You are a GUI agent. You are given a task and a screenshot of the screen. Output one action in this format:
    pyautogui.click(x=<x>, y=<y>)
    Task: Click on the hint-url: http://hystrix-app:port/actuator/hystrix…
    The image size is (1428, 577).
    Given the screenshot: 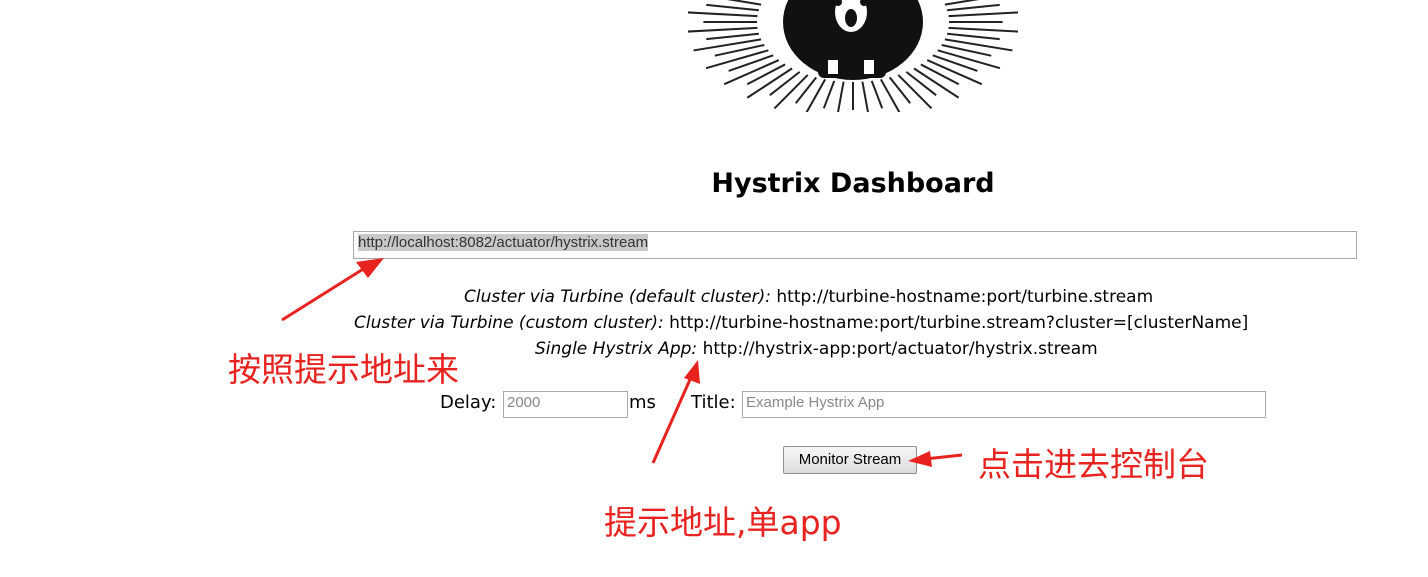 What is the action you would take?
    pyautogui.click(x=900, y=349)
    